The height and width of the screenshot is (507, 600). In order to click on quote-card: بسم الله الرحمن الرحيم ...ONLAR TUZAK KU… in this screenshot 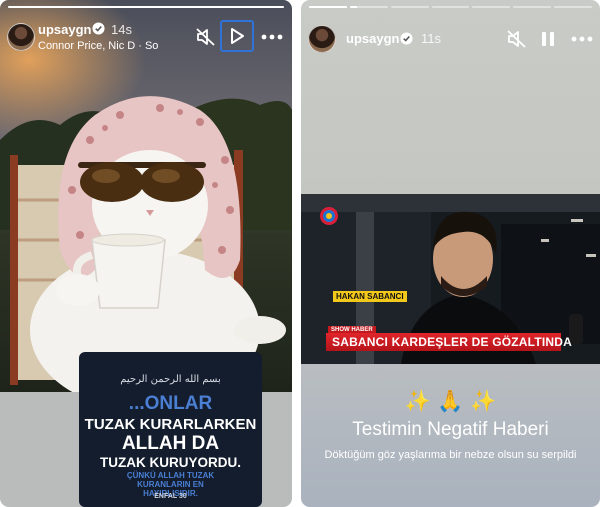, I will do `click(170, 429)`.